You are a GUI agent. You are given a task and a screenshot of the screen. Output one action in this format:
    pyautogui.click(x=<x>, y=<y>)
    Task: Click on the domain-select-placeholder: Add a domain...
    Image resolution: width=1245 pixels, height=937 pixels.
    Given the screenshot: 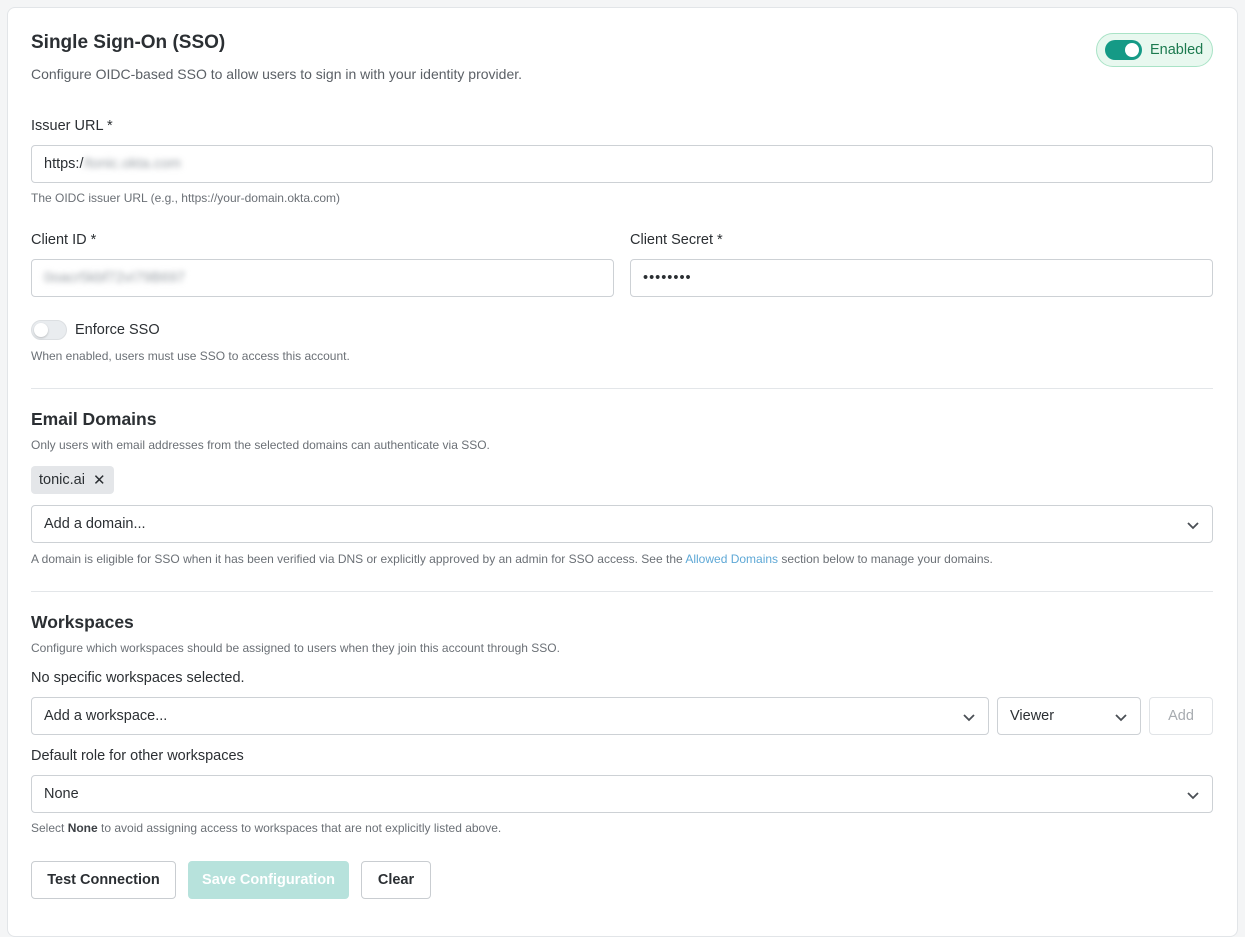 What is the action you would take?
    pyautogui.click(x=95, y=524)
    